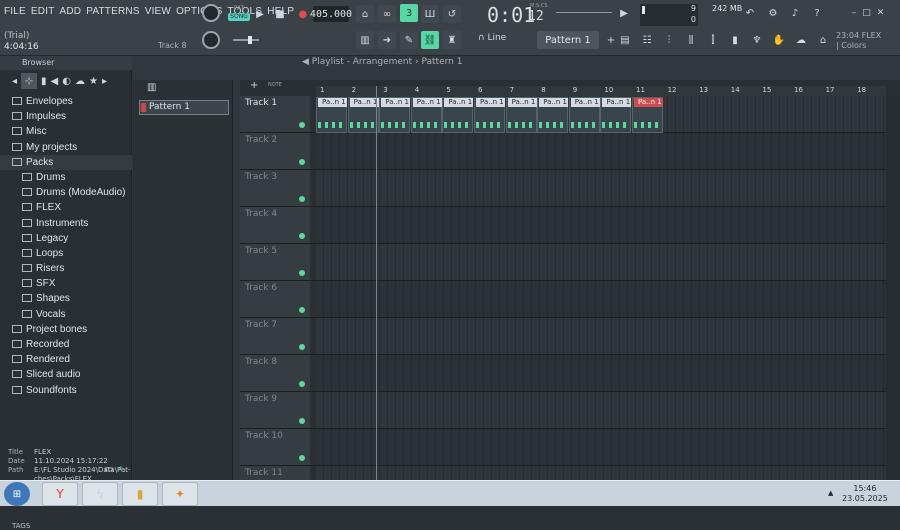 The width and height of the screenshot is (900, 530). Describe the element at coordinates (14, 81) in the screenshot. I see `arrow-icon: ◂` at that location.